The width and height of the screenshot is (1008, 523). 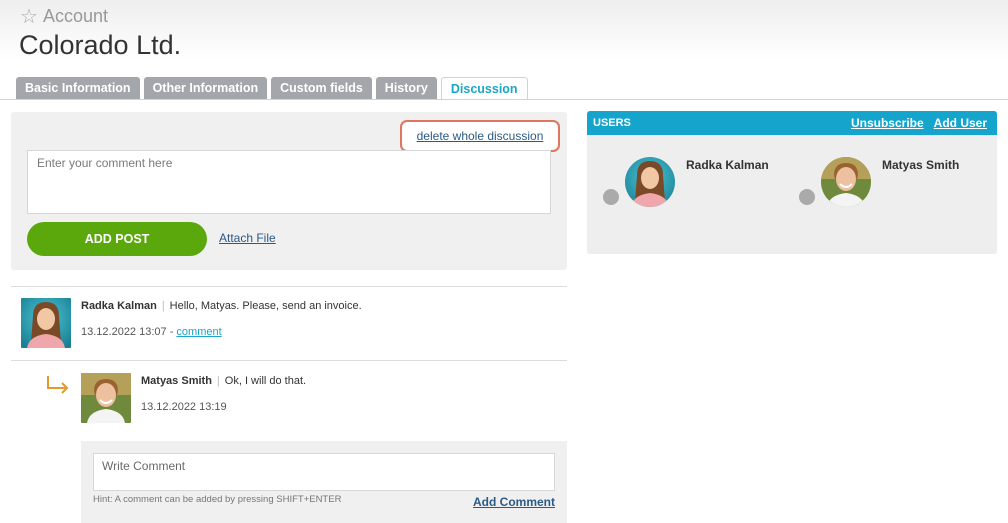 I want to click on user-name: Matyas Smith, so click(x=921, y=165).